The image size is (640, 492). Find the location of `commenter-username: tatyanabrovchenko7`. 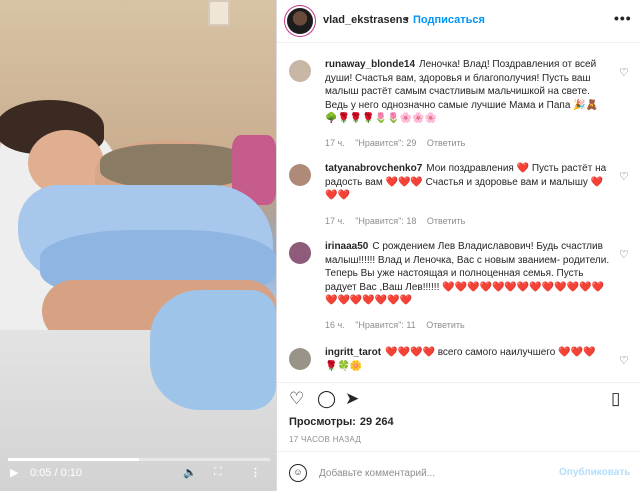

commenter-username: tatyanabrovchenko7 is located at coordinates (373, 168).